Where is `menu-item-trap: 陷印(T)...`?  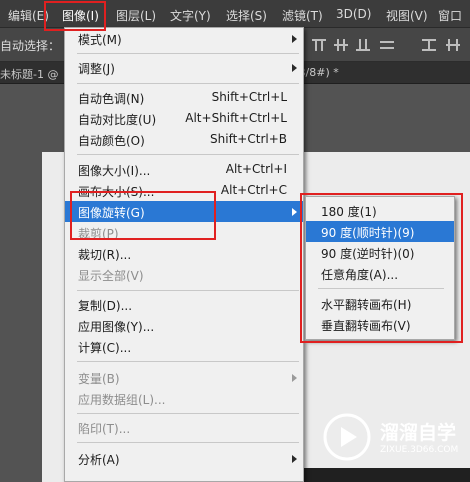
menu-item-trap: 陷印(T)... is located at coordinates (184, 427).